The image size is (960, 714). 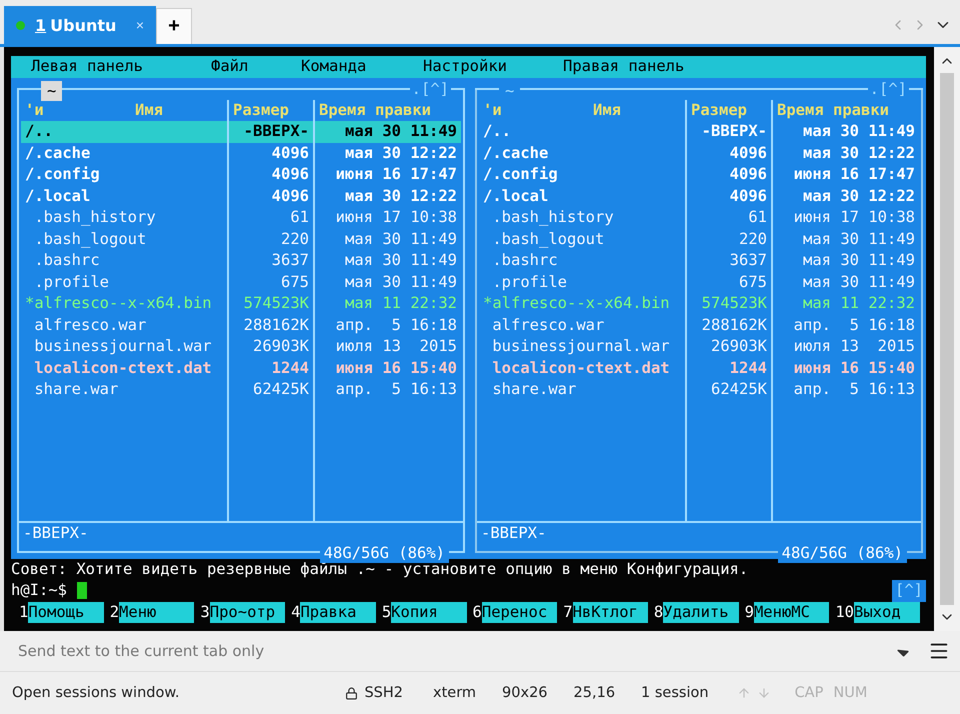 I want to click on file-time: июня 16 17:47, so click(x=387, y=175).